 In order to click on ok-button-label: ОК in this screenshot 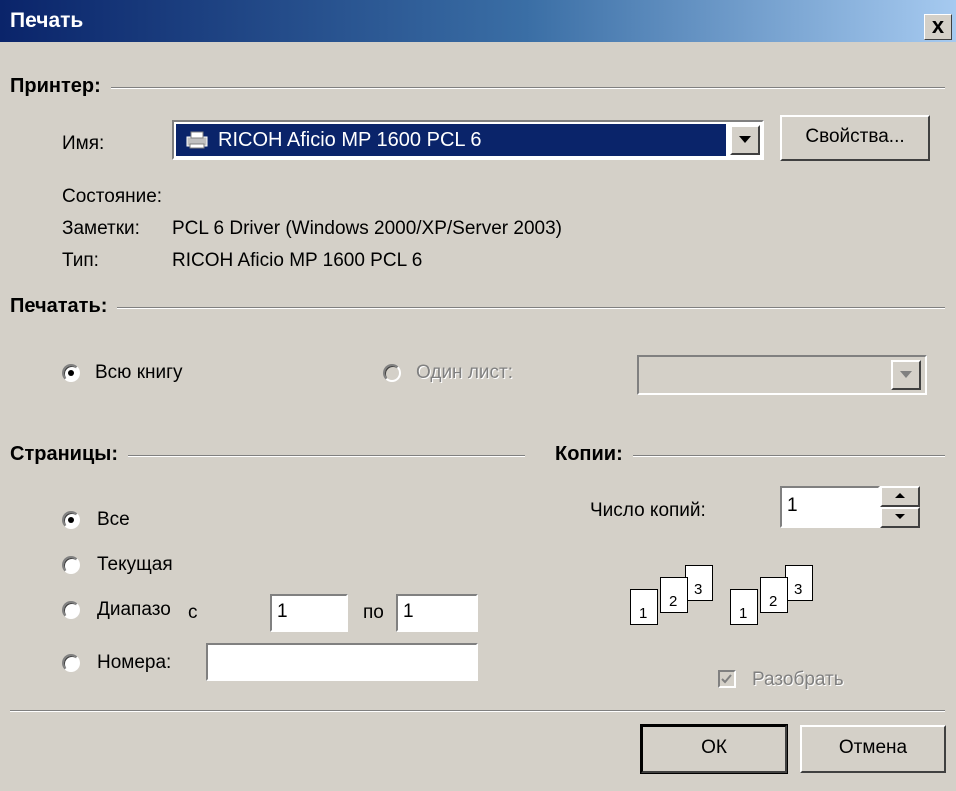, I will do `click(714, 747)`.